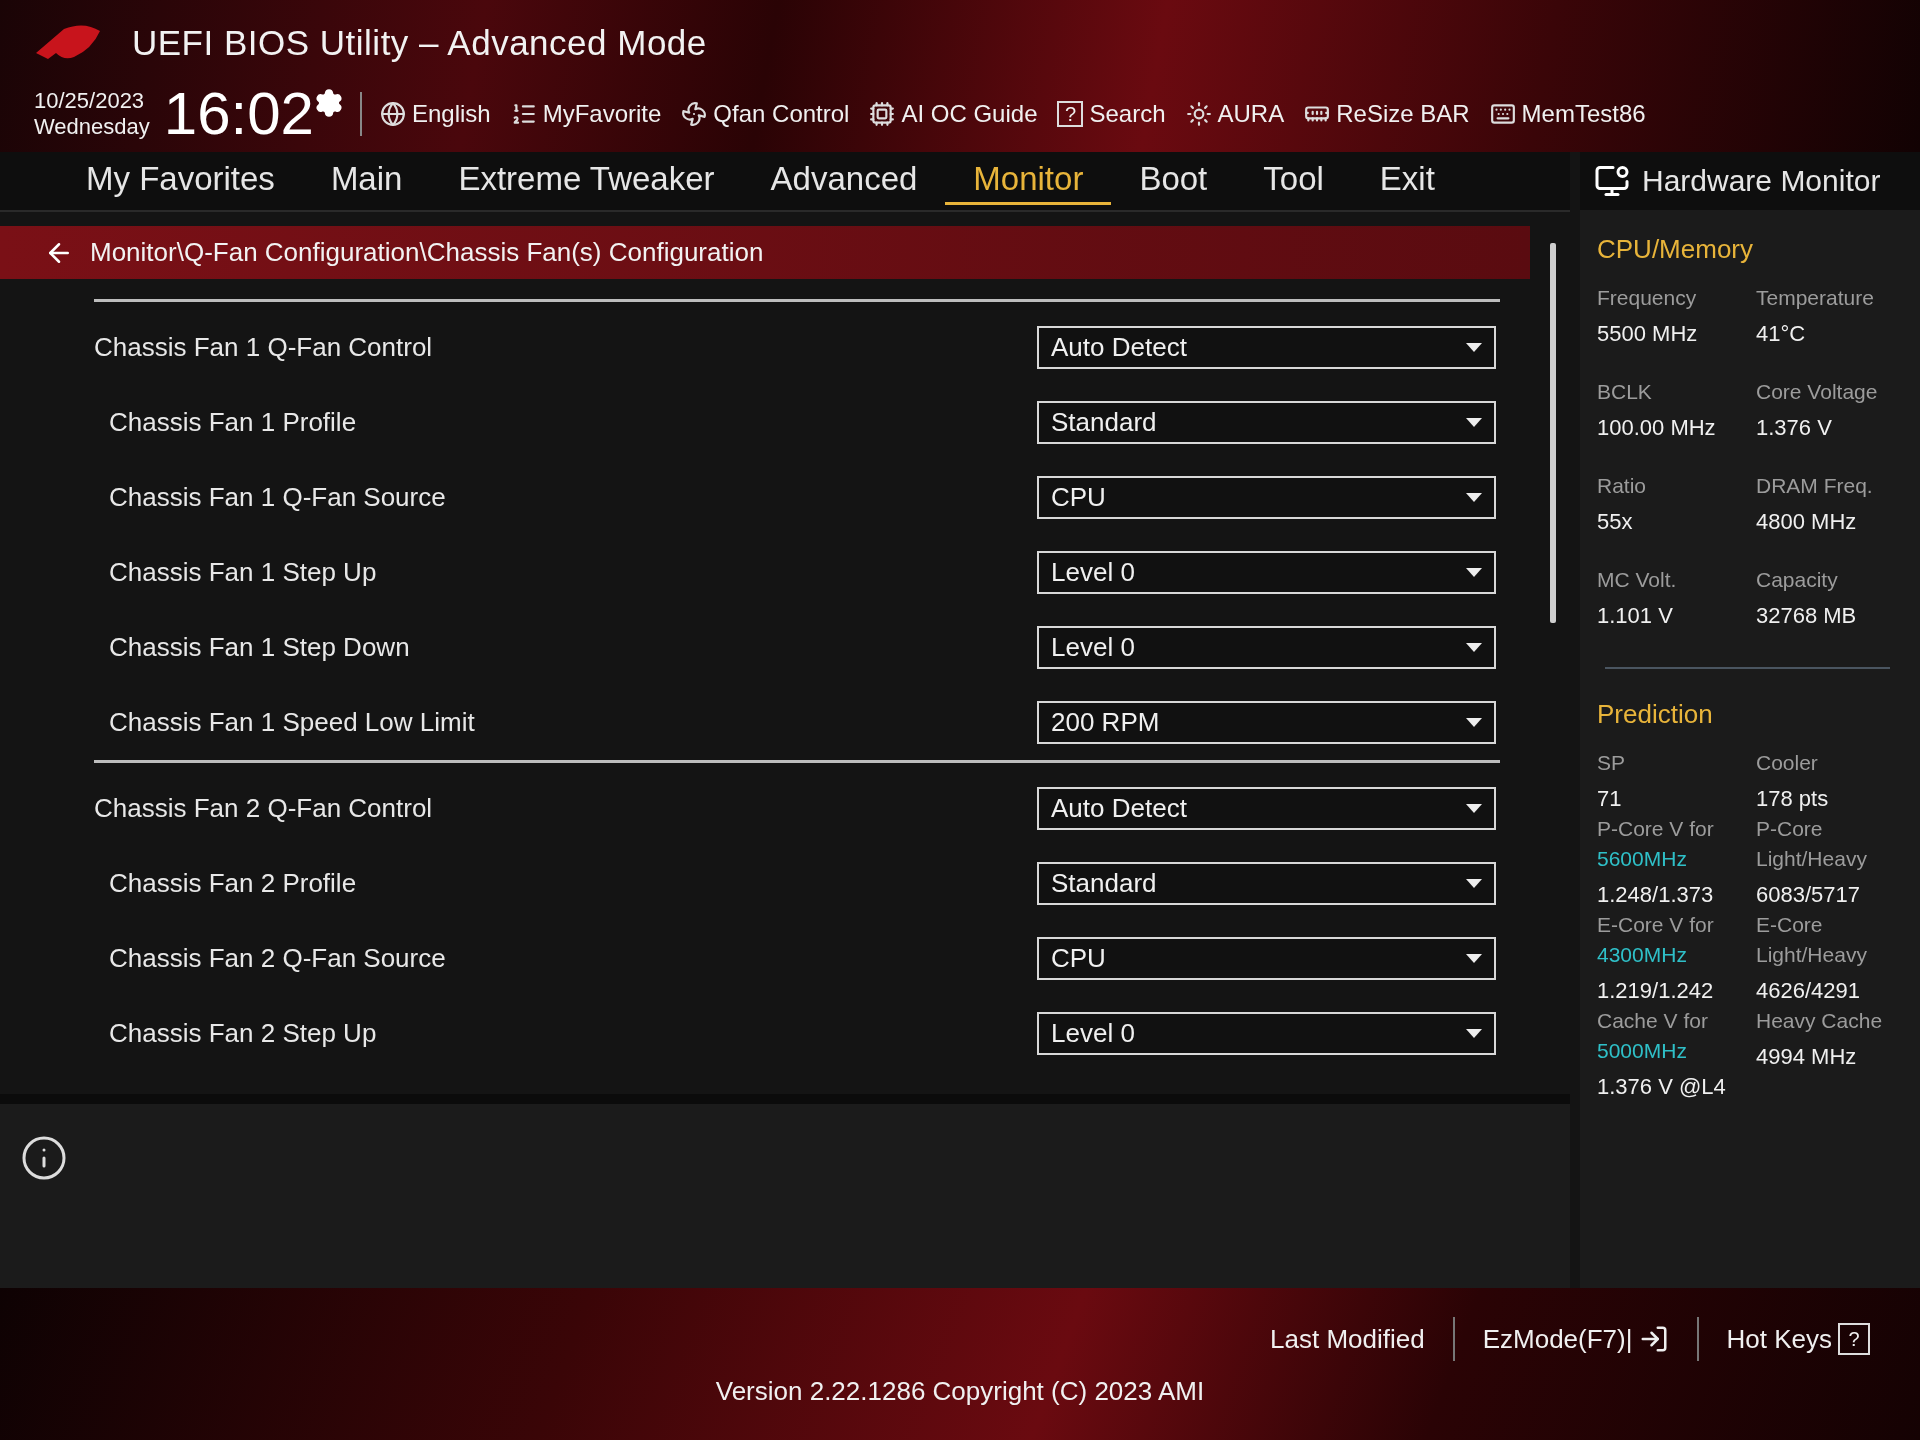 This screenshot has height=1440, width=1920. I want to click on stat-value: 178 pts, so click(1793, 799).